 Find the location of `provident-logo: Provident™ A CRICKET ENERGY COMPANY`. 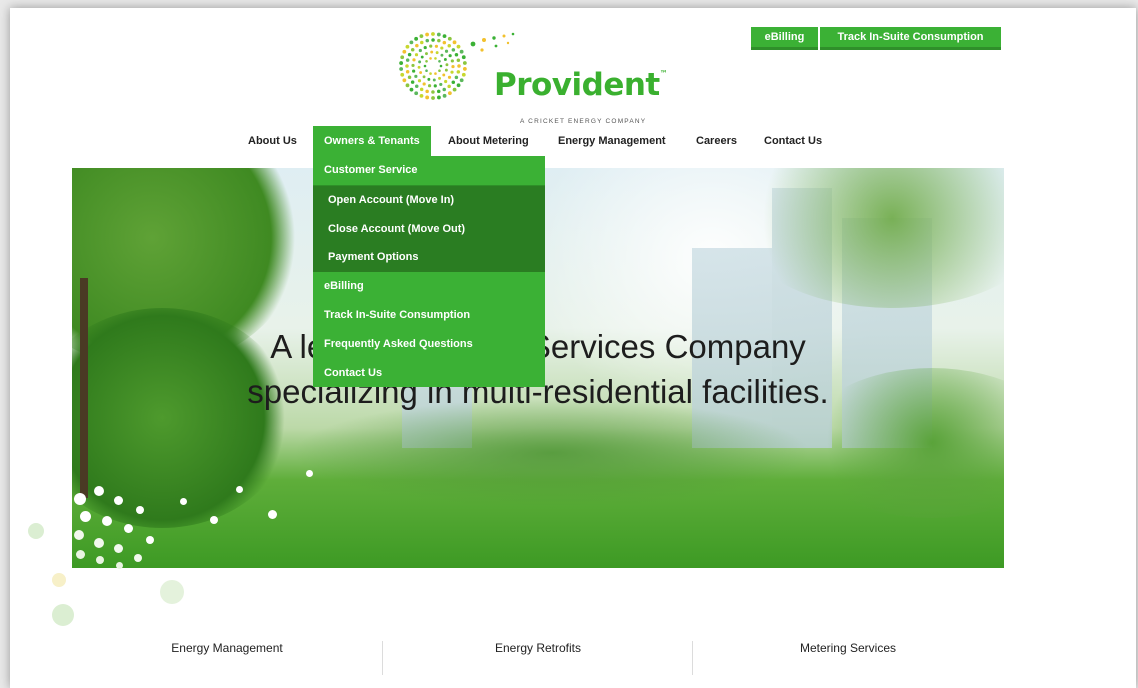

provident-logo: Provident™ A CRICKET ENERGY COMPANY is located at coordinates (548, 75).